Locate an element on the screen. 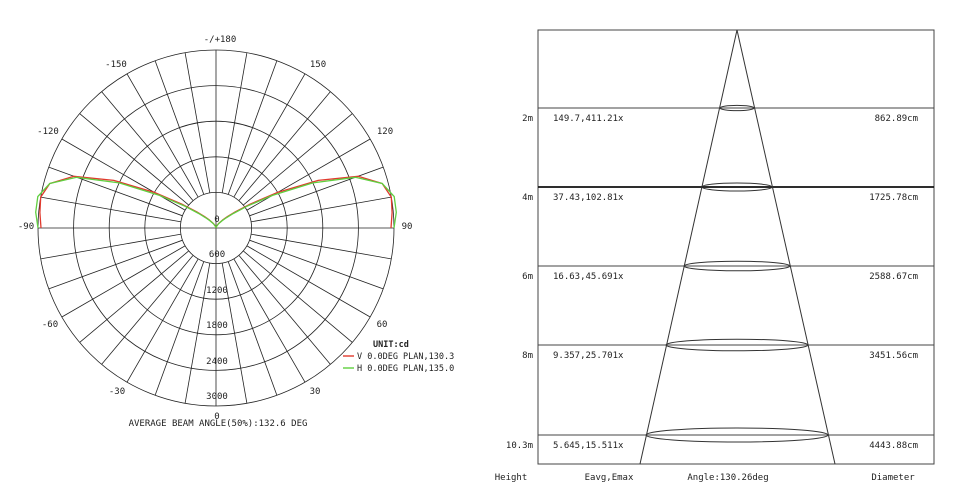 The image size is (954, 489). row-diameter: 2588.67cm is located at coordinates (893, 277).